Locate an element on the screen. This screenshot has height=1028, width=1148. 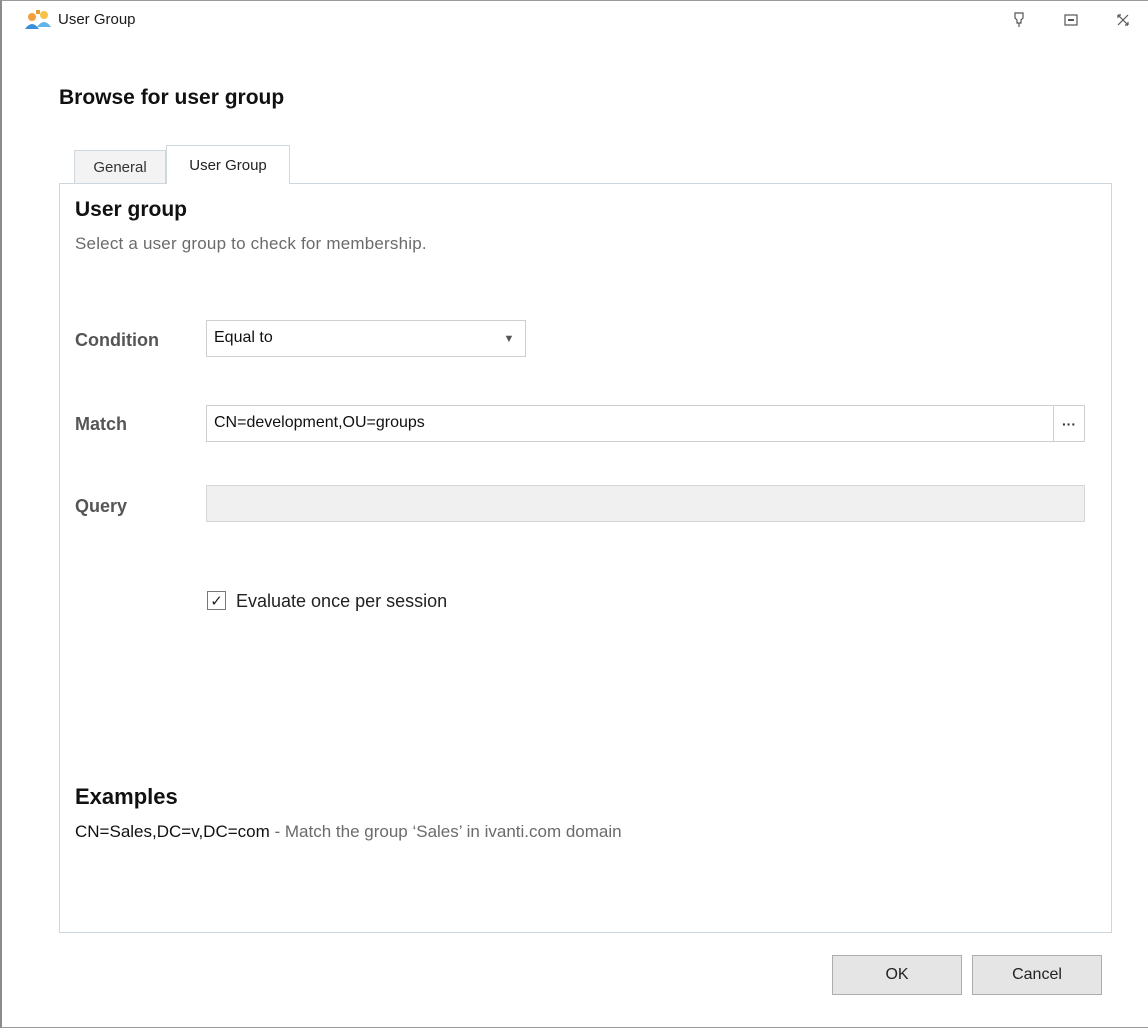
close-icon is located at coordinates (1123, 20).